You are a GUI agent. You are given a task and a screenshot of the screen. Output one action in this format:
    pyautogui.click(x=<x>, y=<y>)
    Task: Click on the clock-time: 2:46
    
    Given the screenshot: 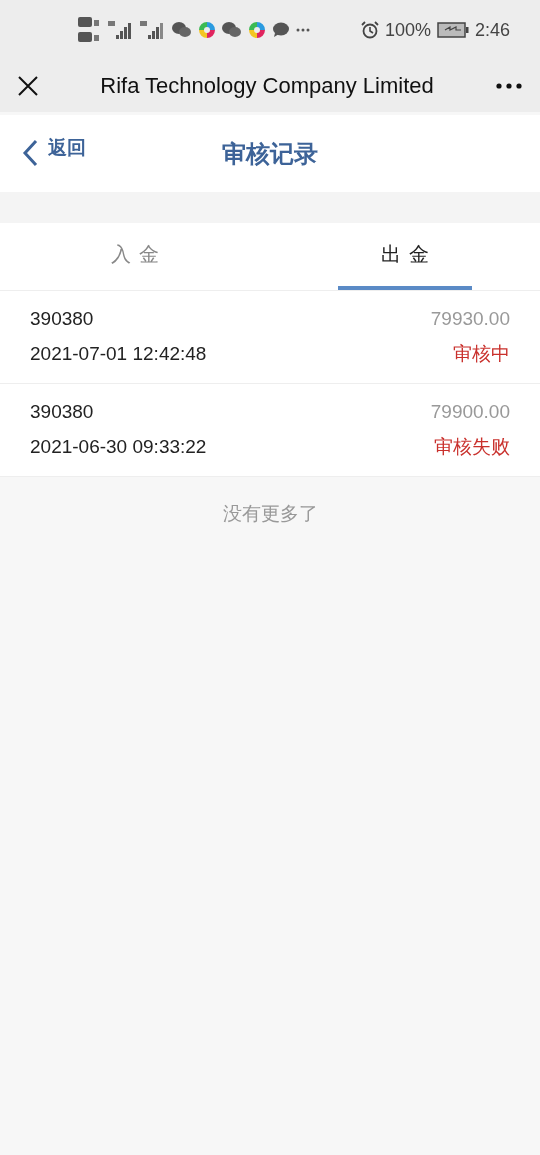 What is the action you would take?
    pyautogui.click(x=492, y=30)
    